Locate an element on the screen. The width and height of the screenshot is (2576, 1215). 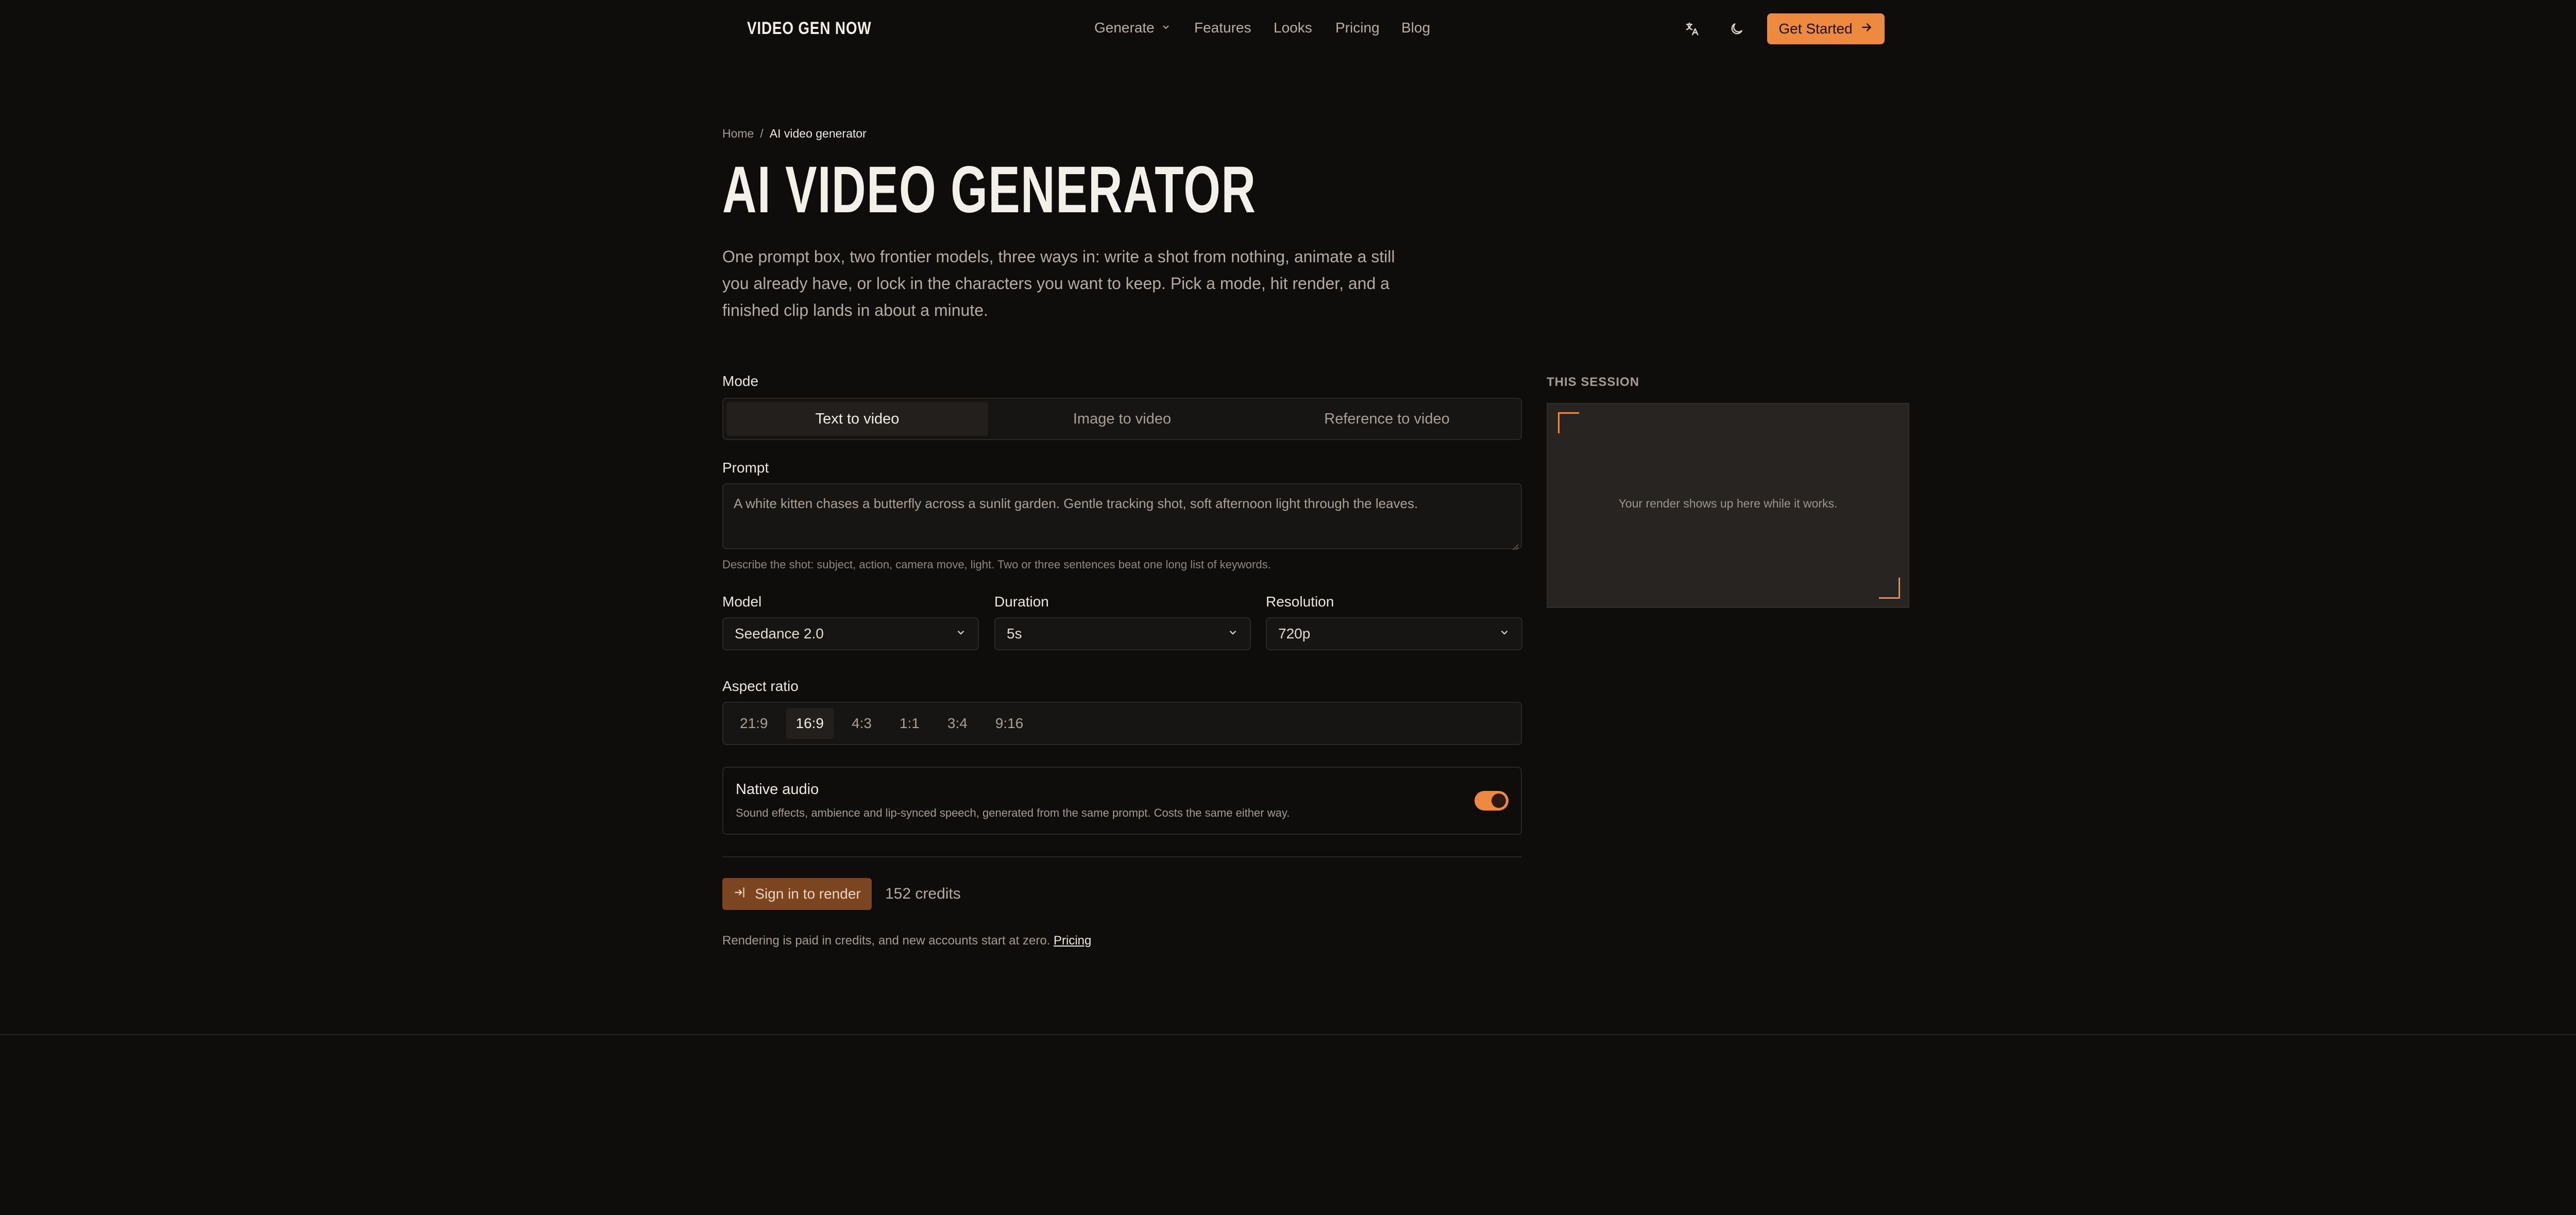
translate-icon is located at coordinates (1691, 28).